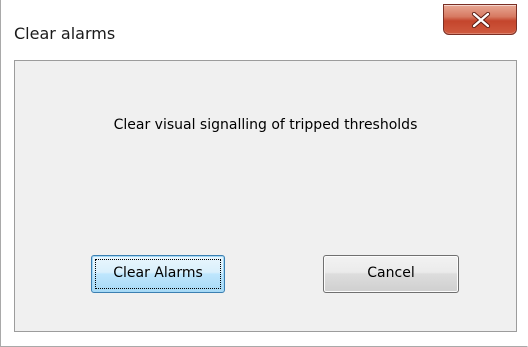  I want to click on close-button, so click(480, 19).